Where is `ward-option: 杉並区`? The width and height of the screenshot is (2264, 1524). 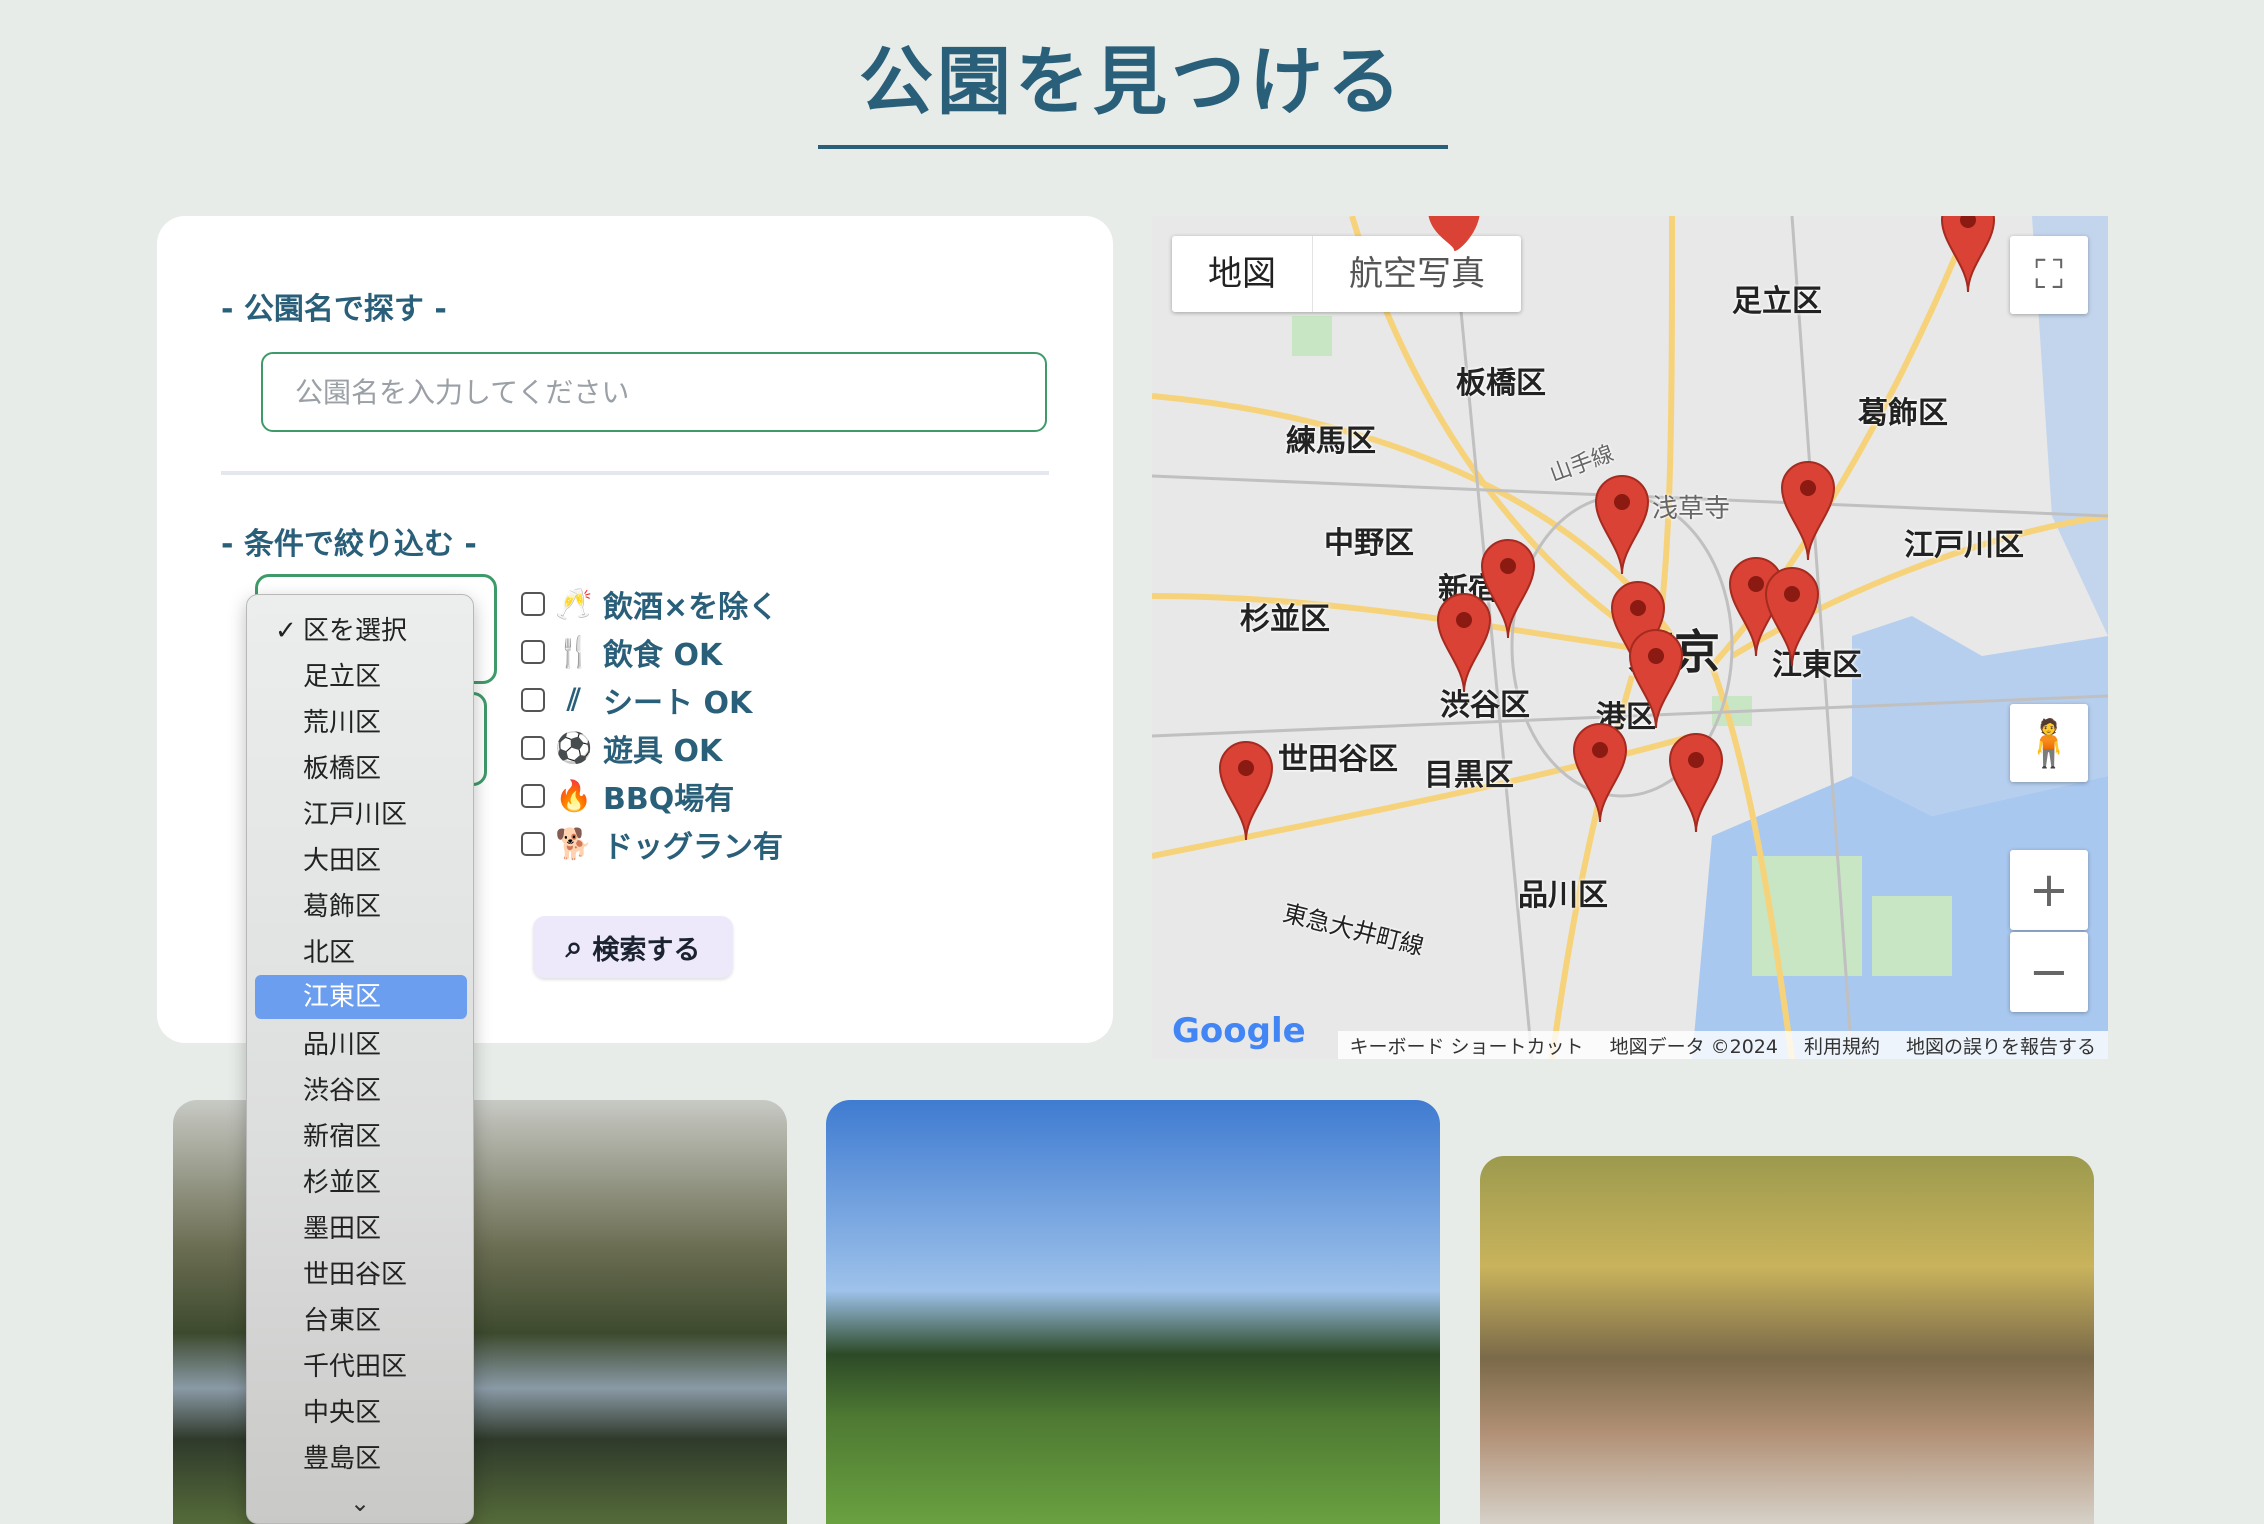 ward-option: 杉並区 is located at coordinates (361, 1183).